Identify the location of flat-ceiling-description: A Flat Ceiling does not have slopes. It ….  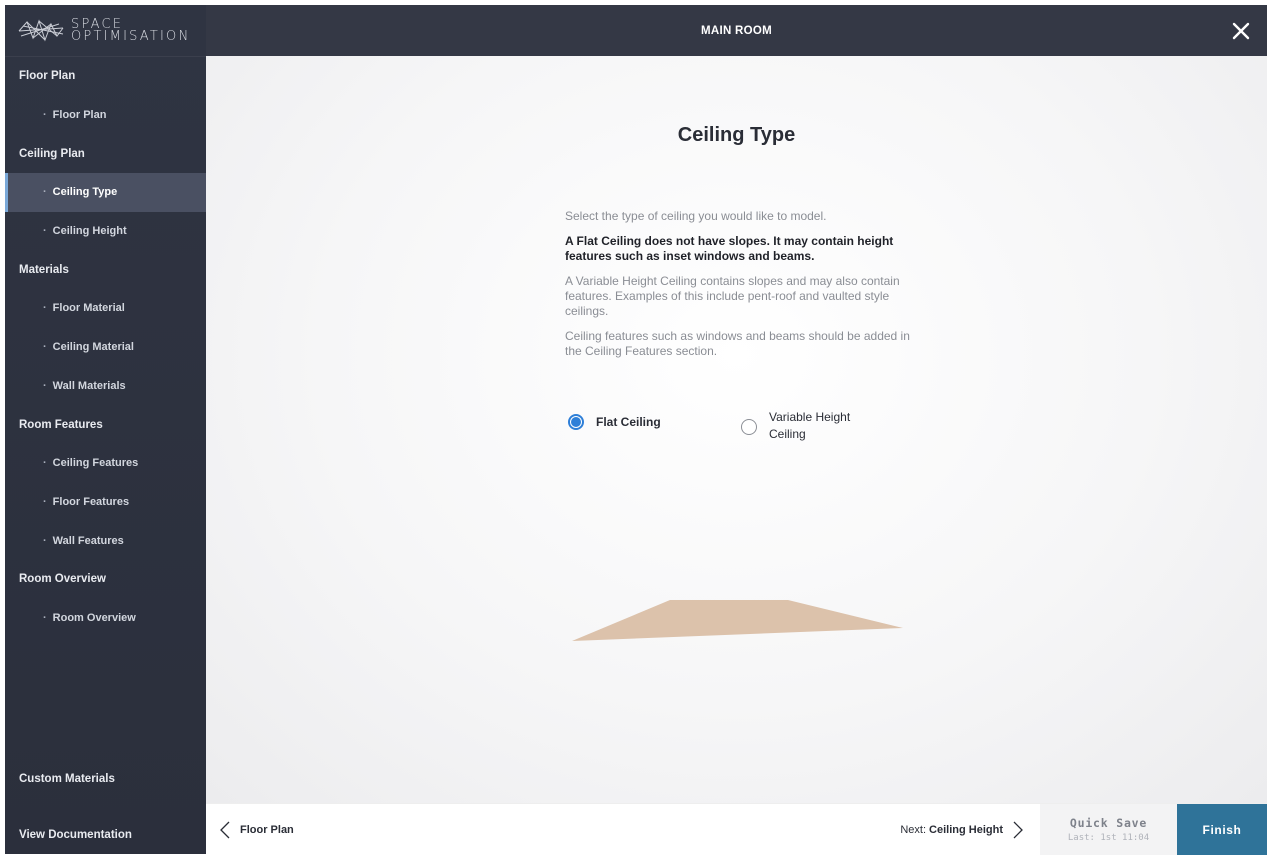
(729, 248).